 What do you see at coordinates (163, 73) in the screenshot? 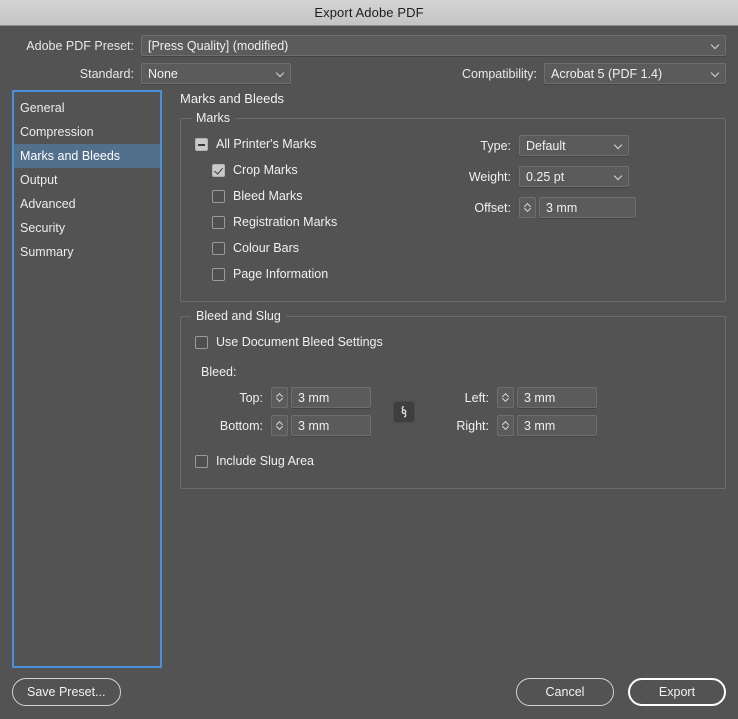
I see `standard-value: None` at bounding box center [163, 73].